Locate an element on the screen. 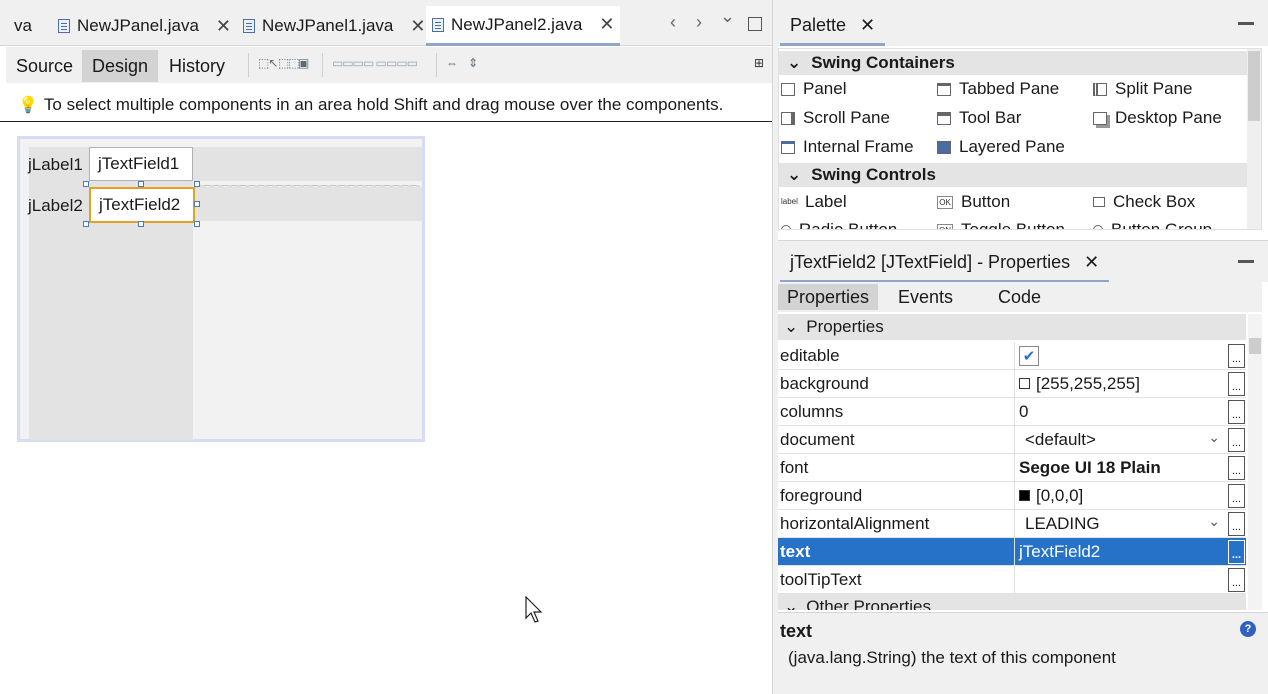  property-value is located at coordinates (1121, 579).